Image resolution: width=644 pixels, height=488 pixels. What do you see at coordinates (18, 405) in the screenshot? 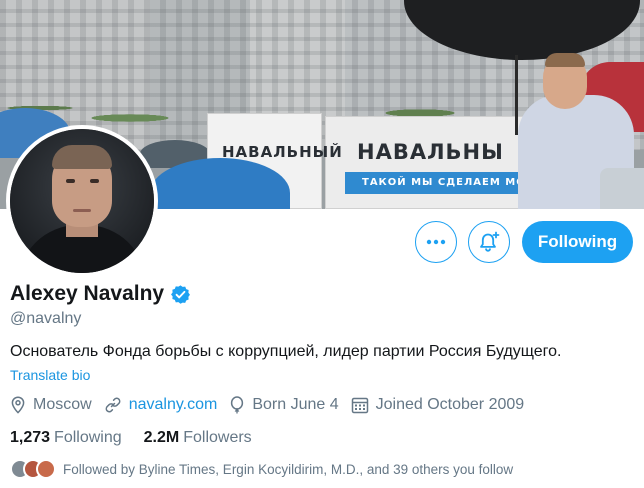
I see `location-pin-icon` at bounding box center [18, 405].